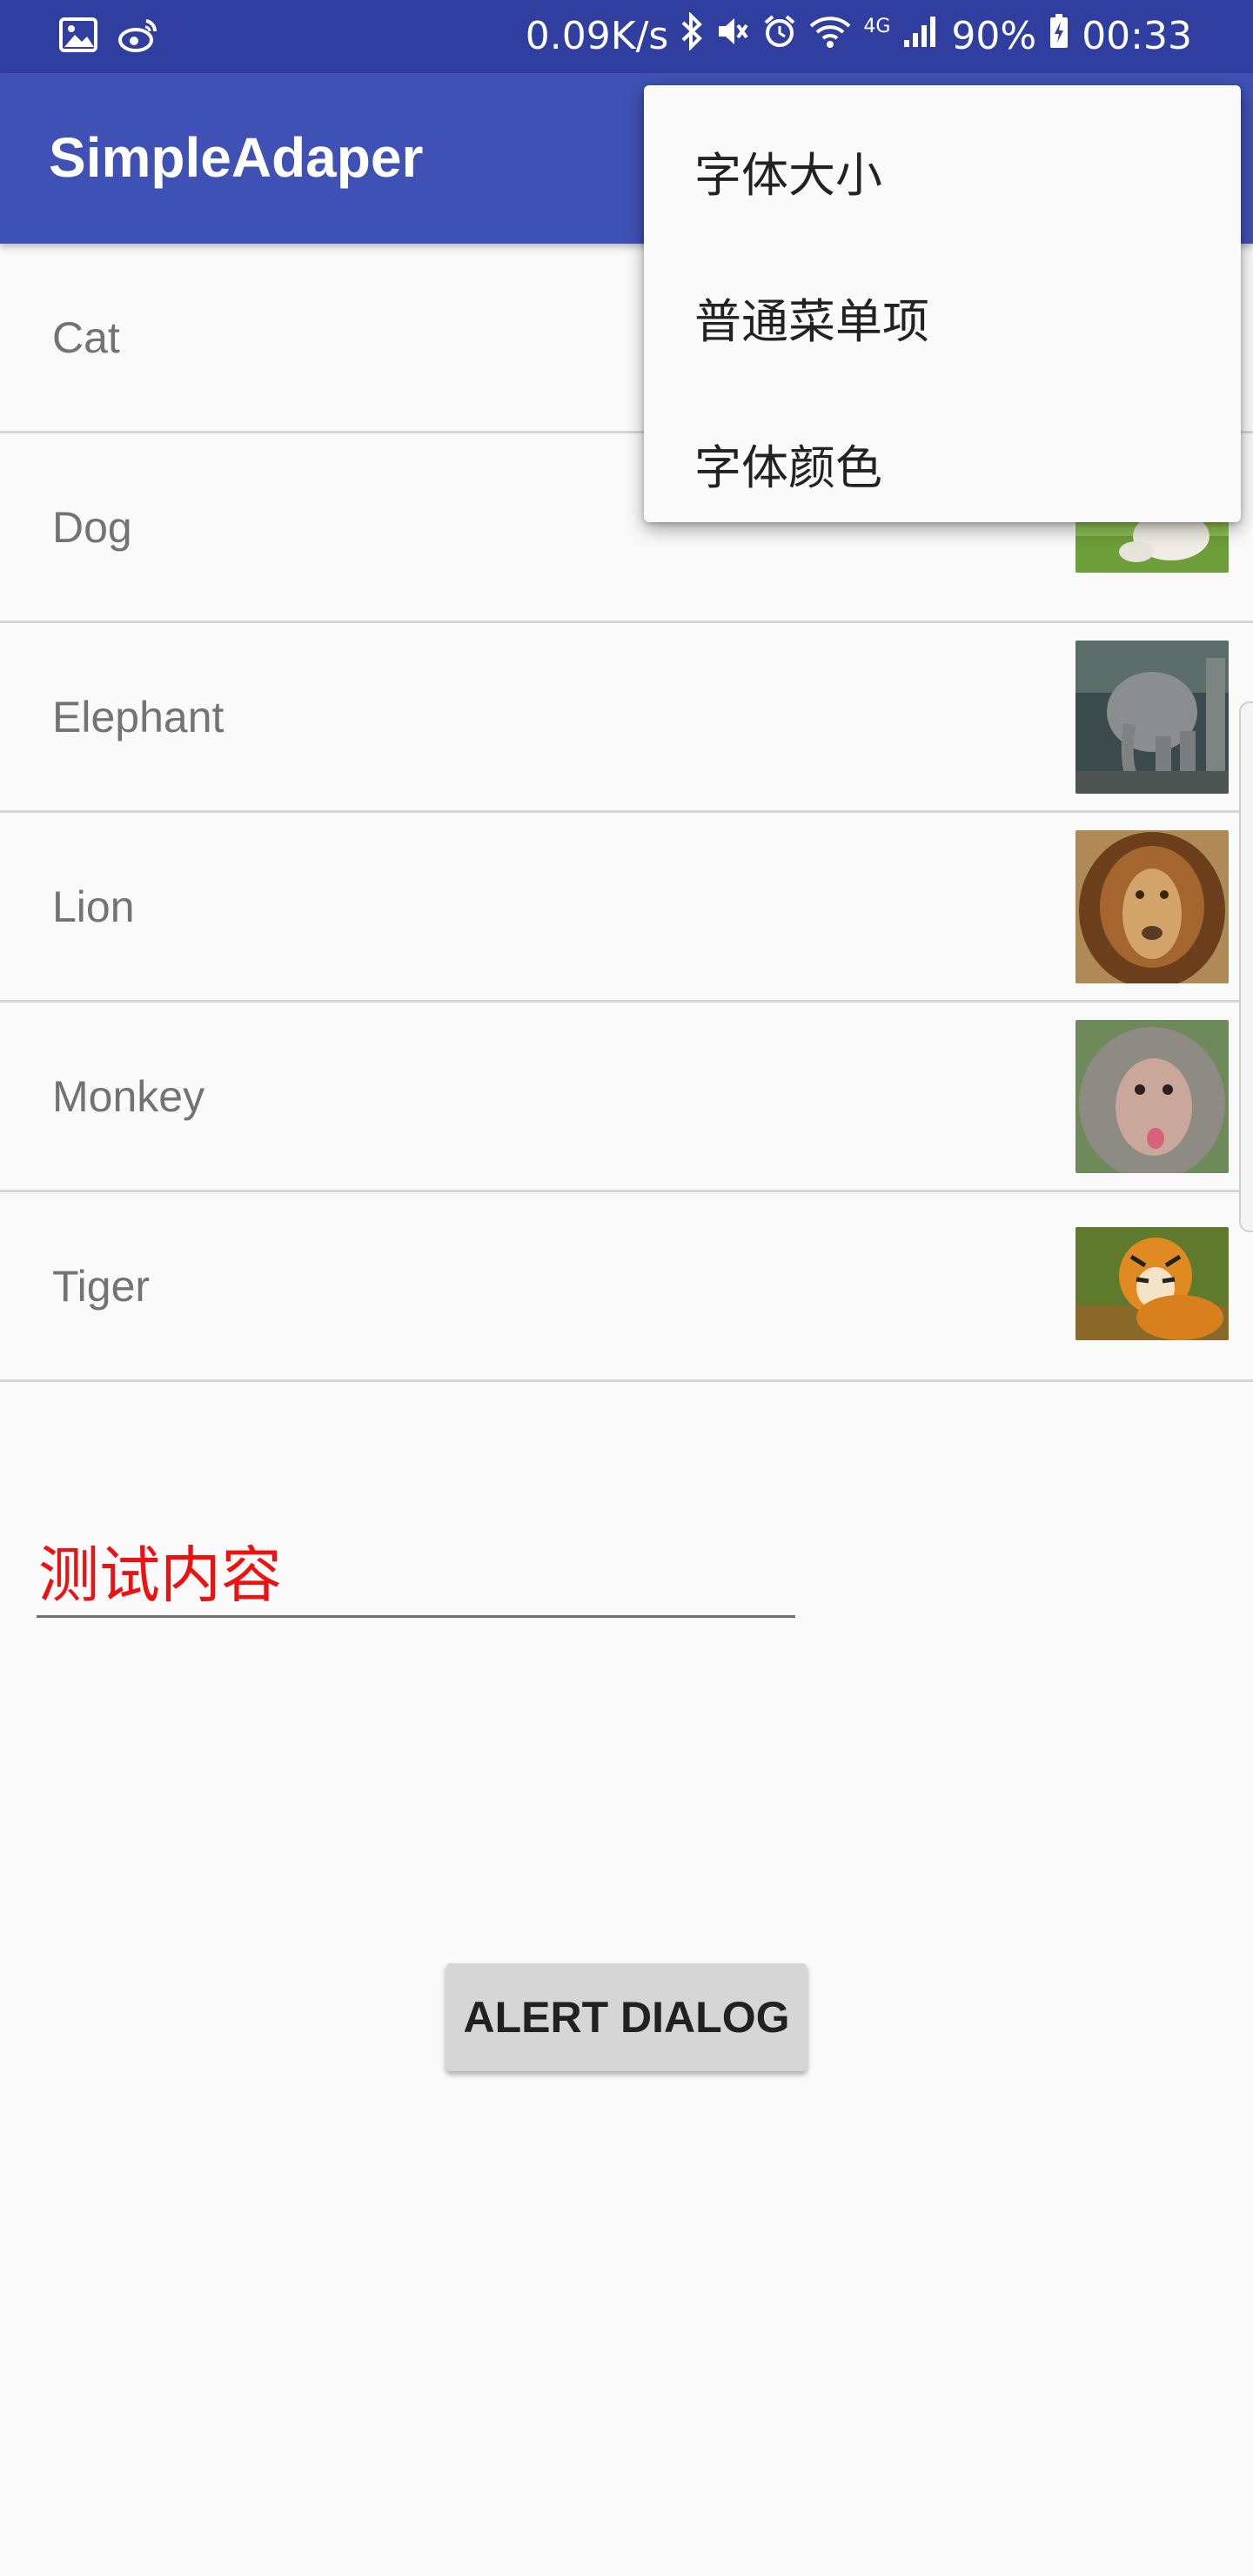 This screenshot has width=1253, height=2576. I want to click on list-item: Tiger, so click(626, 1287).